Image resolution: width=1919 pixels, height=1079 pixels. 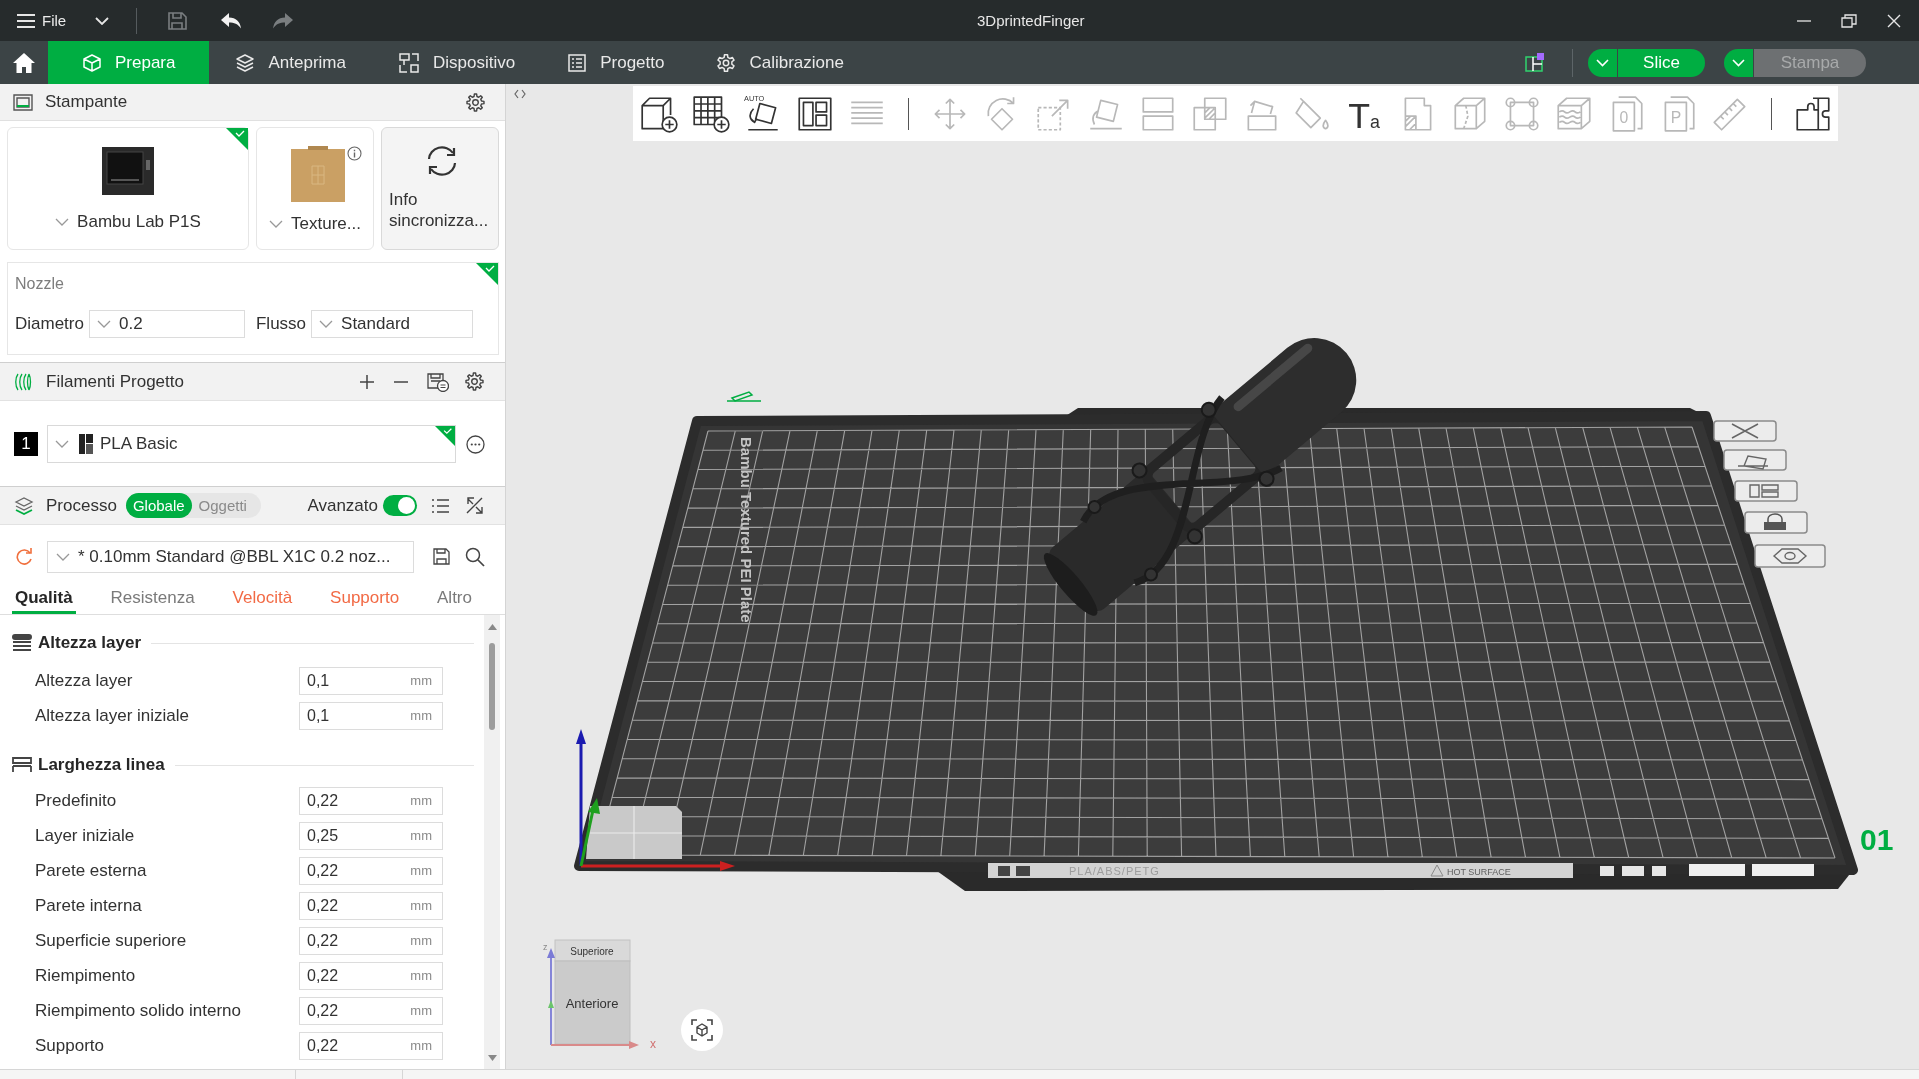 What do you see at coordinates (342, 505) in the screenshot?
I see `toggle-label: Avanzato` at bounding box center [342, 505].